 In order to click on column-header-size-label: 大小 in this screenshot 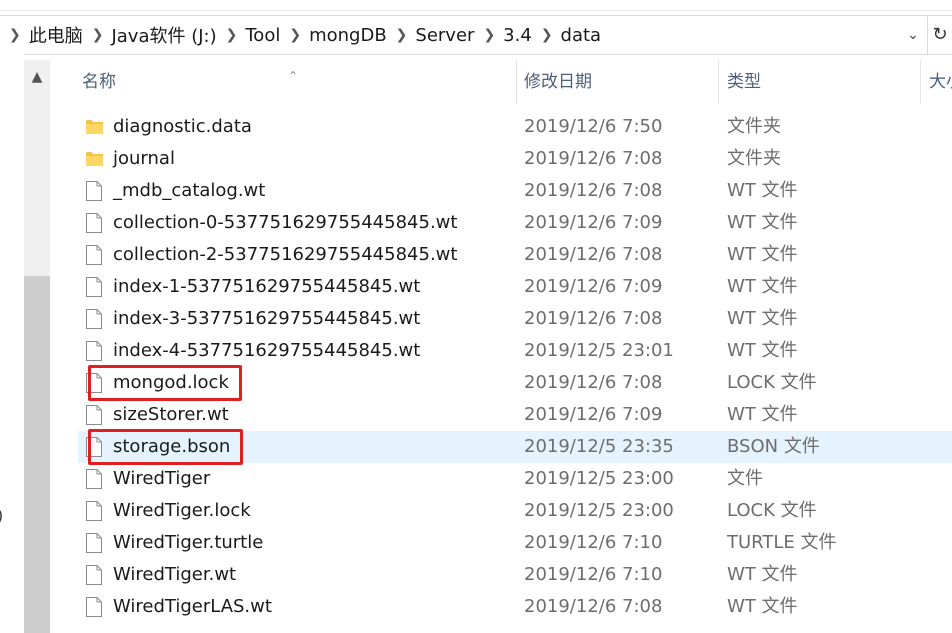, I will do `click(940, 82)`.